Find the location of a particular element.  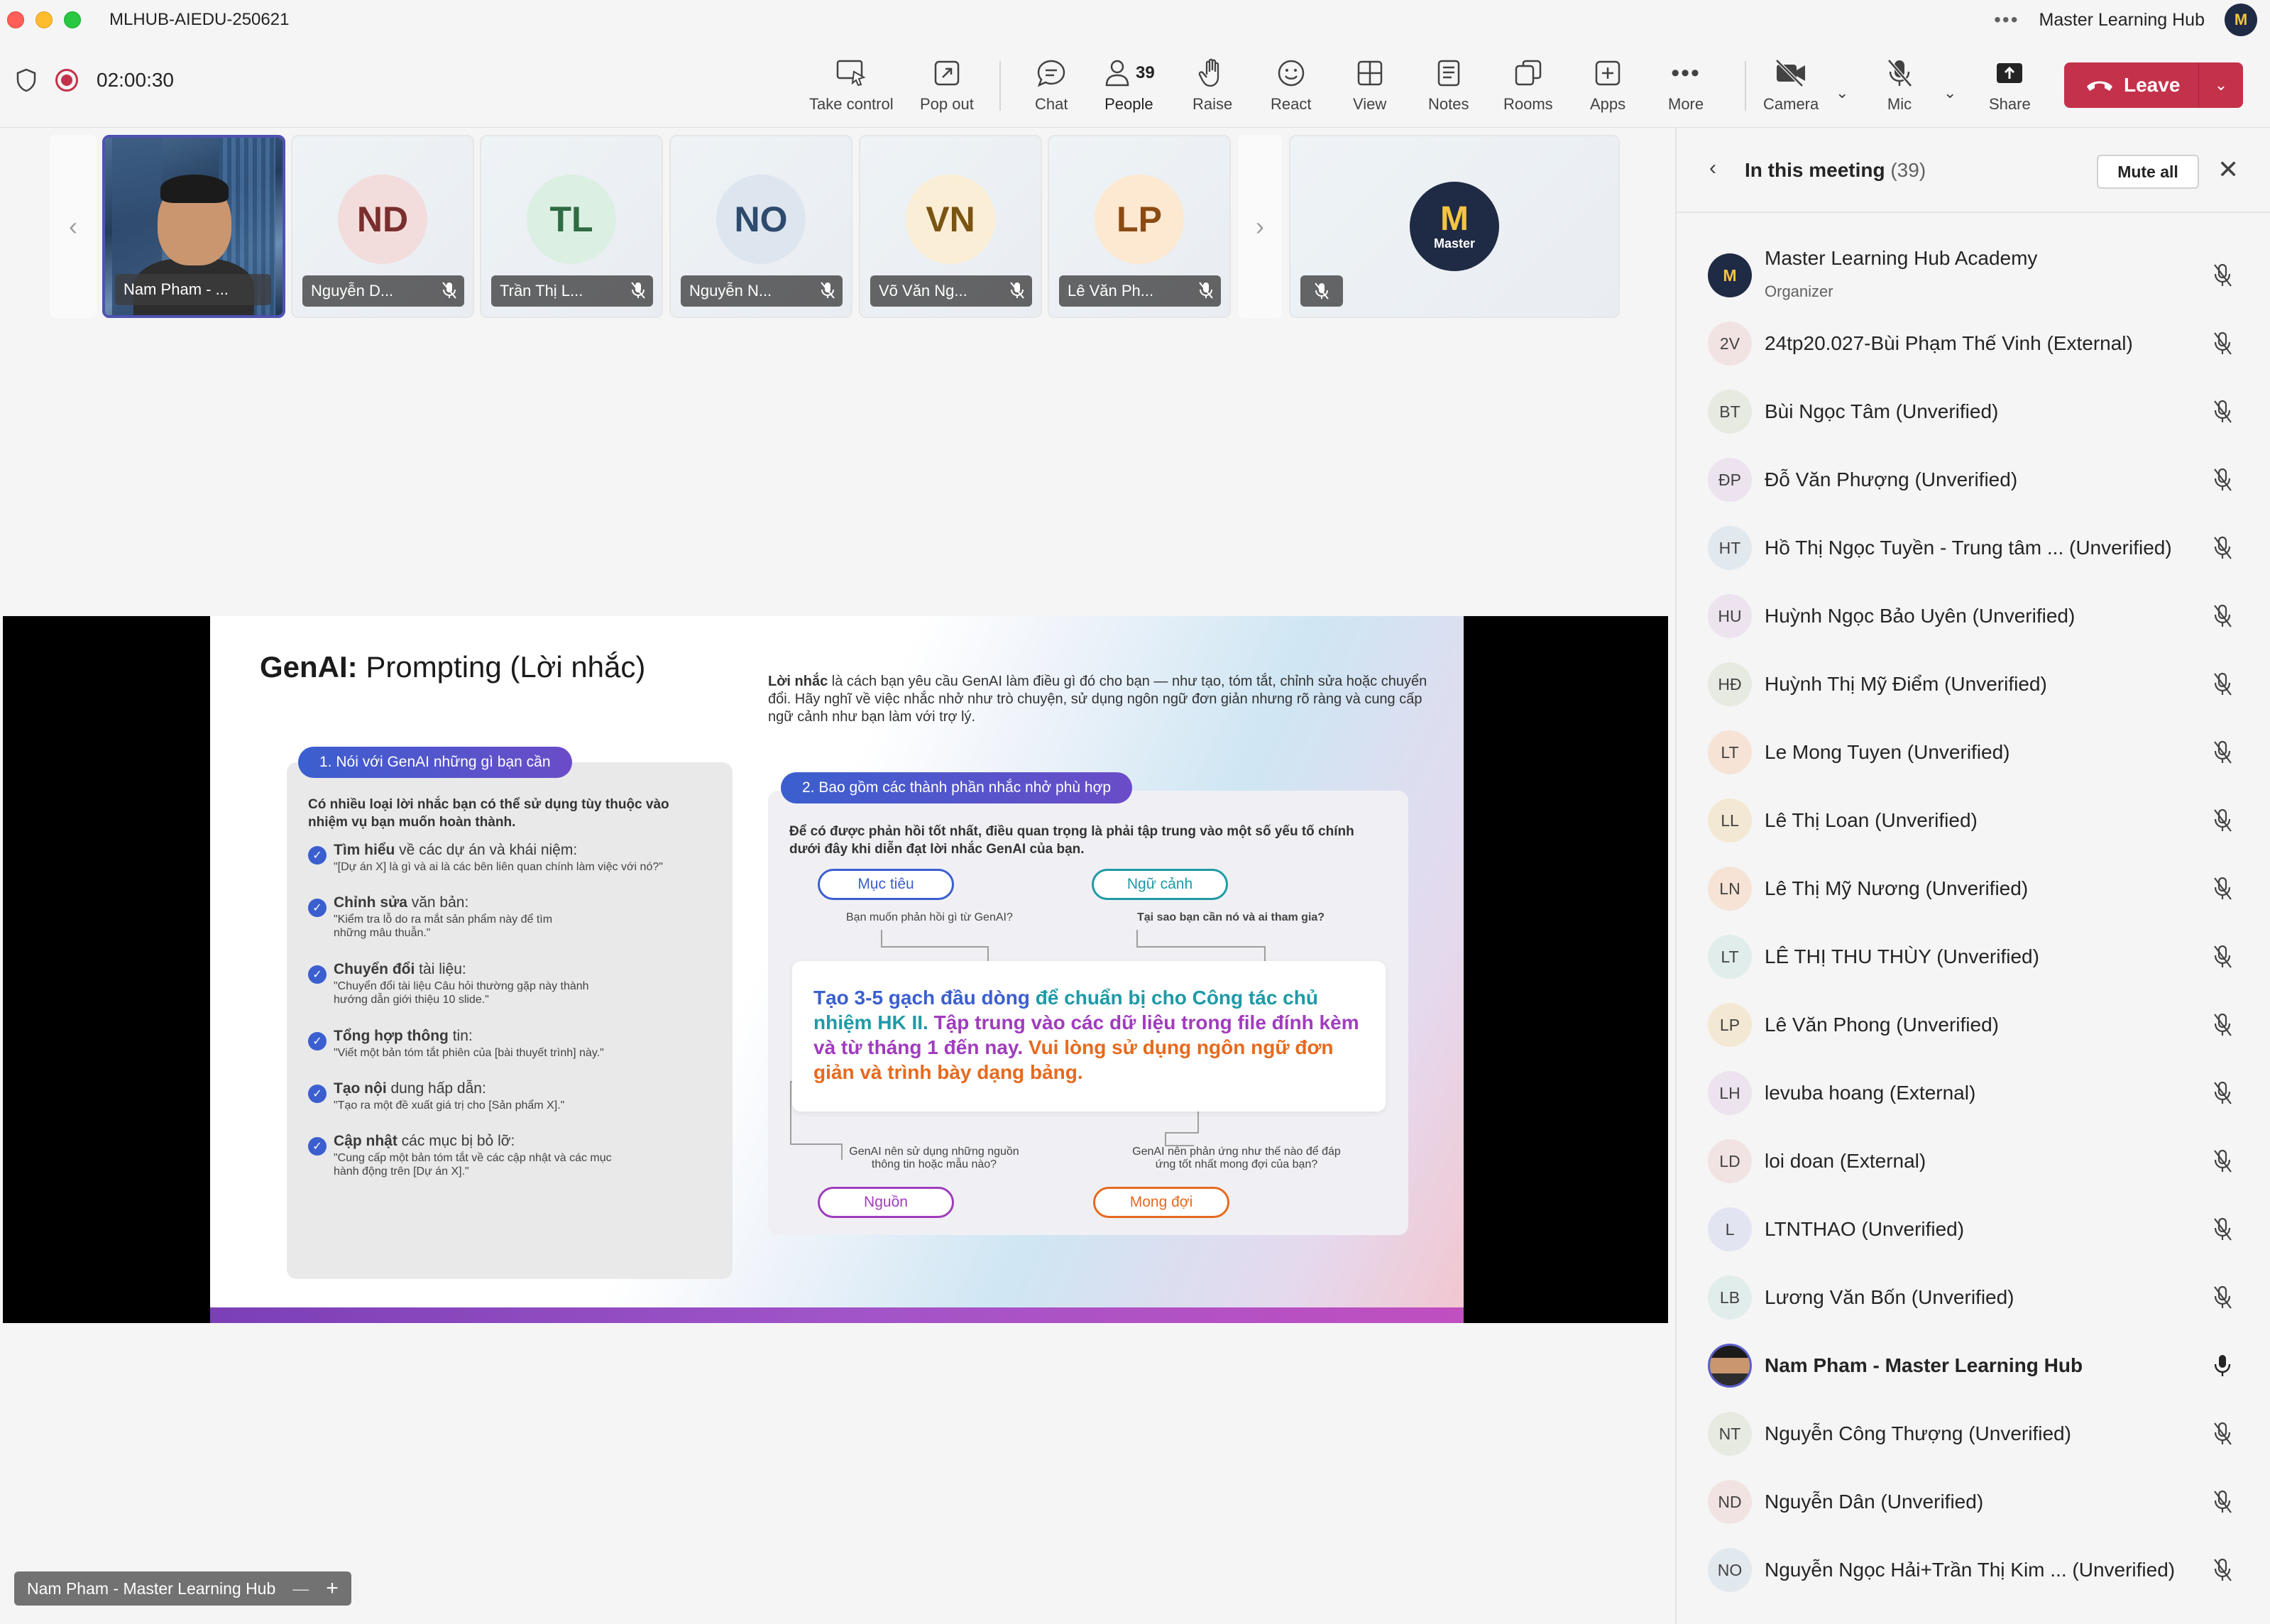

close-icon: ✕ is located at coordinates (2228, 170).